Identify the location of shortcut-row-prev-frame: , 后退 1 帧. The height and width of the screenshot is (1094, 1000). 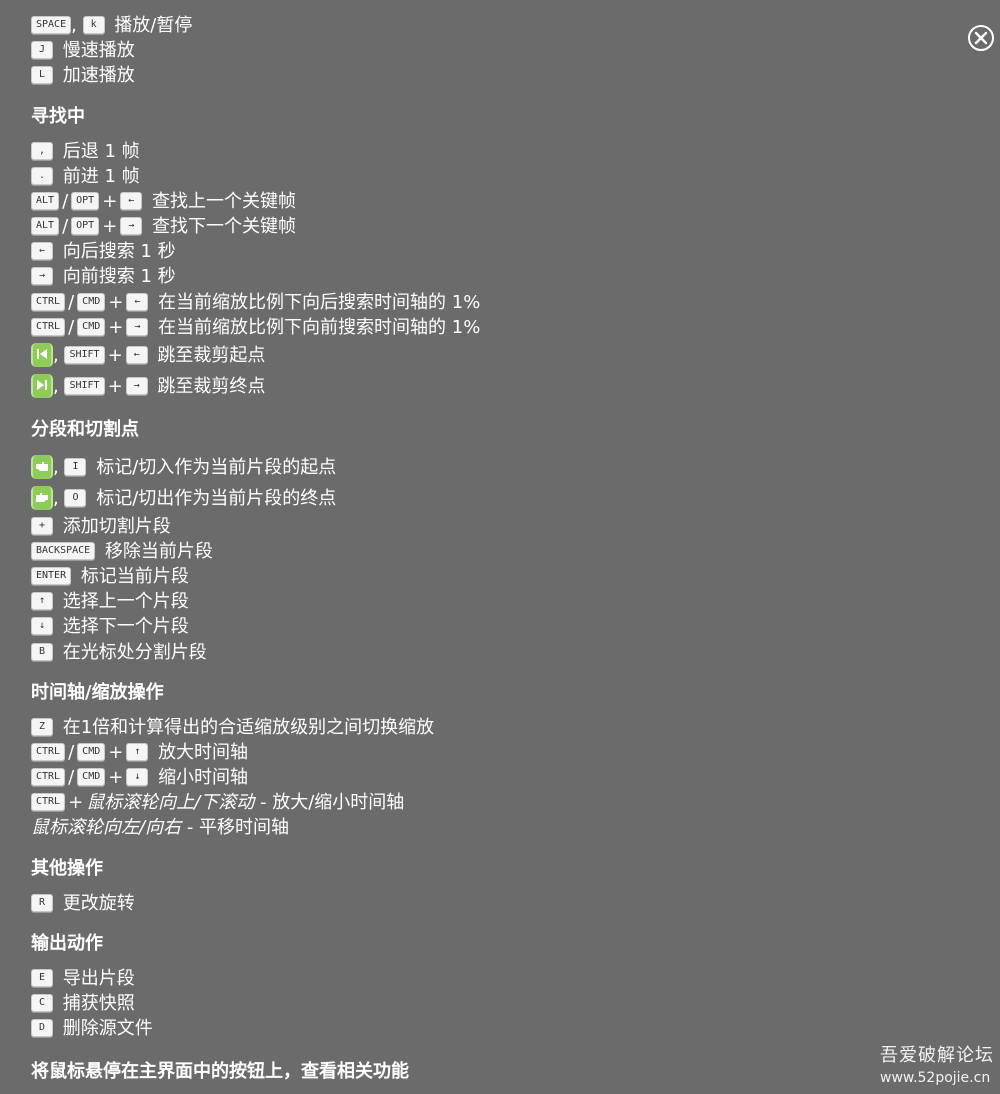
(85, 152).